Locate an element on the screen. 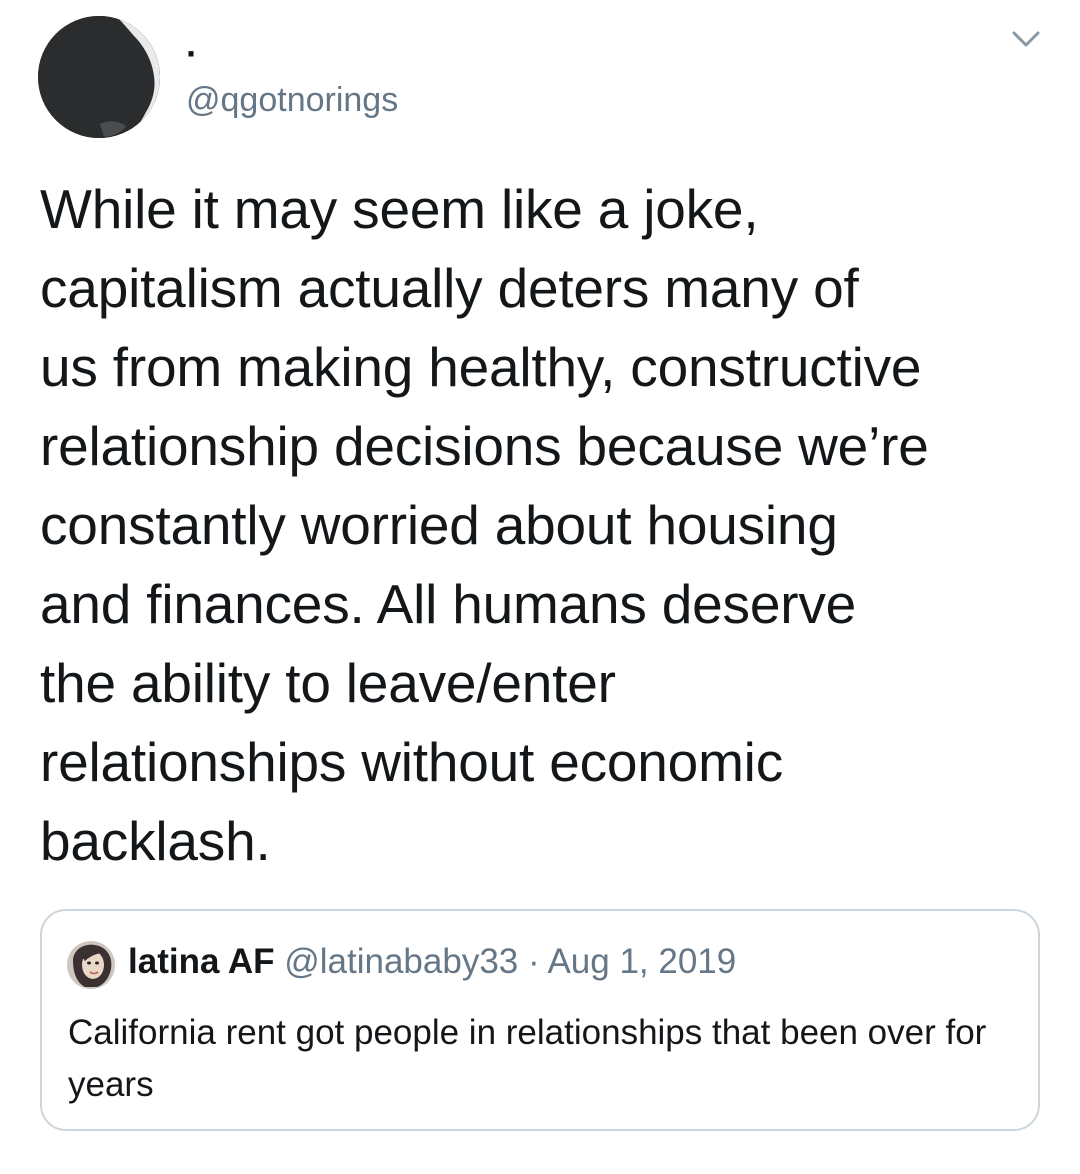  author-handle: @qgotnorings is located at coordinates (292, 100).